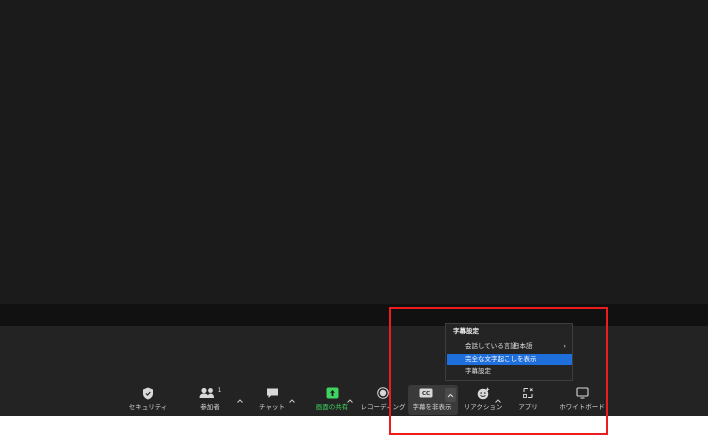  I want to click on annotation-highlight-frame, so click(498, 371).